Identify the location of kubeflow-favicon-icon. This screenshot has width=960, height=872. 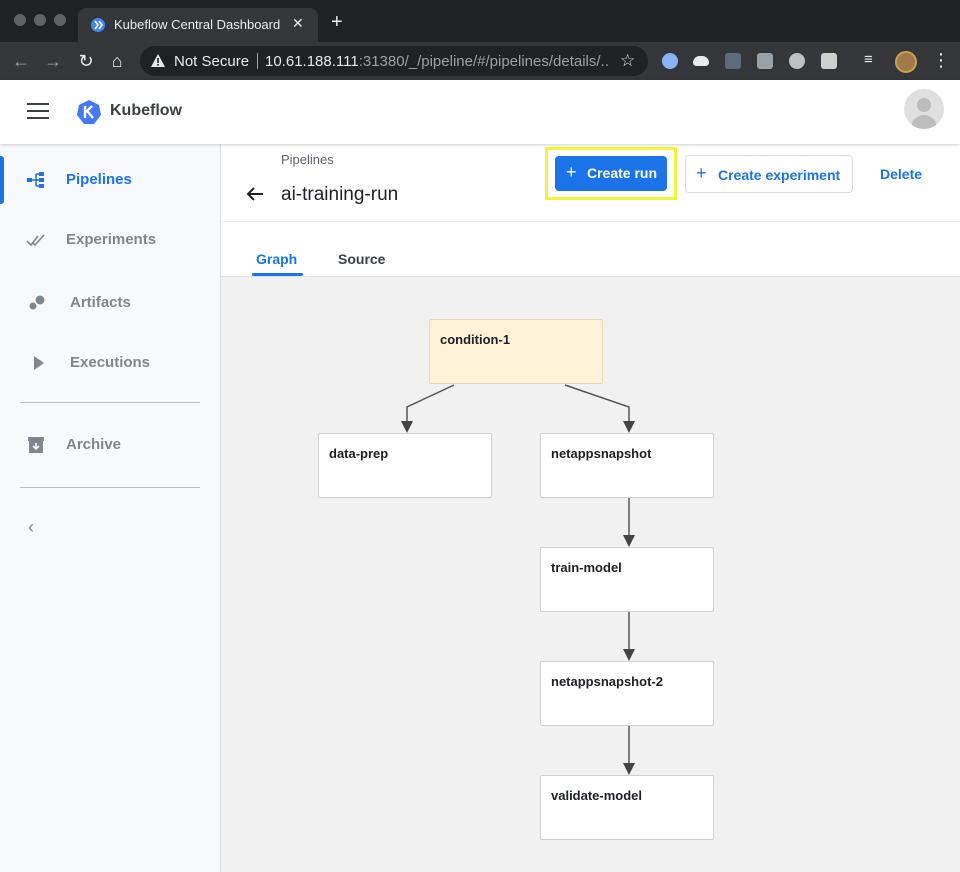
(98, 25).